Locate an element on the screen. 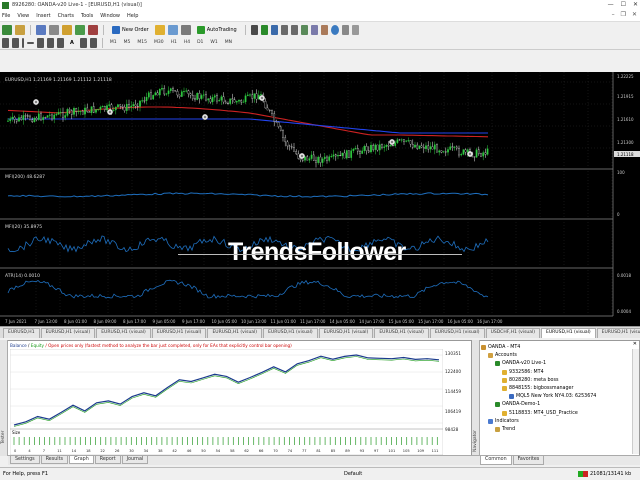 This screenshot has height=480, width=640. menu-window: Window is located at coordinates (110, 16).